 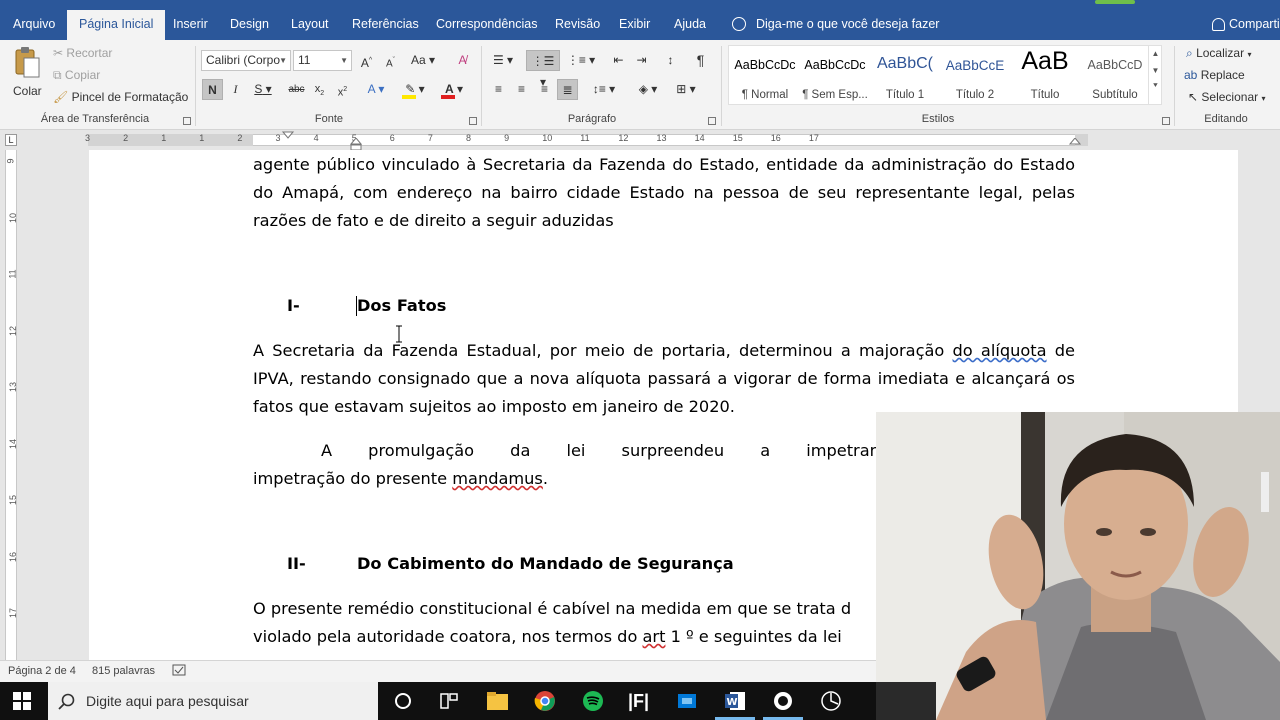 What do you see at coordinates (213, 701) in the screenshot?
I see `taskbar-search-box: Digite aqui para pesquisar` at bounding box center [213, 701].